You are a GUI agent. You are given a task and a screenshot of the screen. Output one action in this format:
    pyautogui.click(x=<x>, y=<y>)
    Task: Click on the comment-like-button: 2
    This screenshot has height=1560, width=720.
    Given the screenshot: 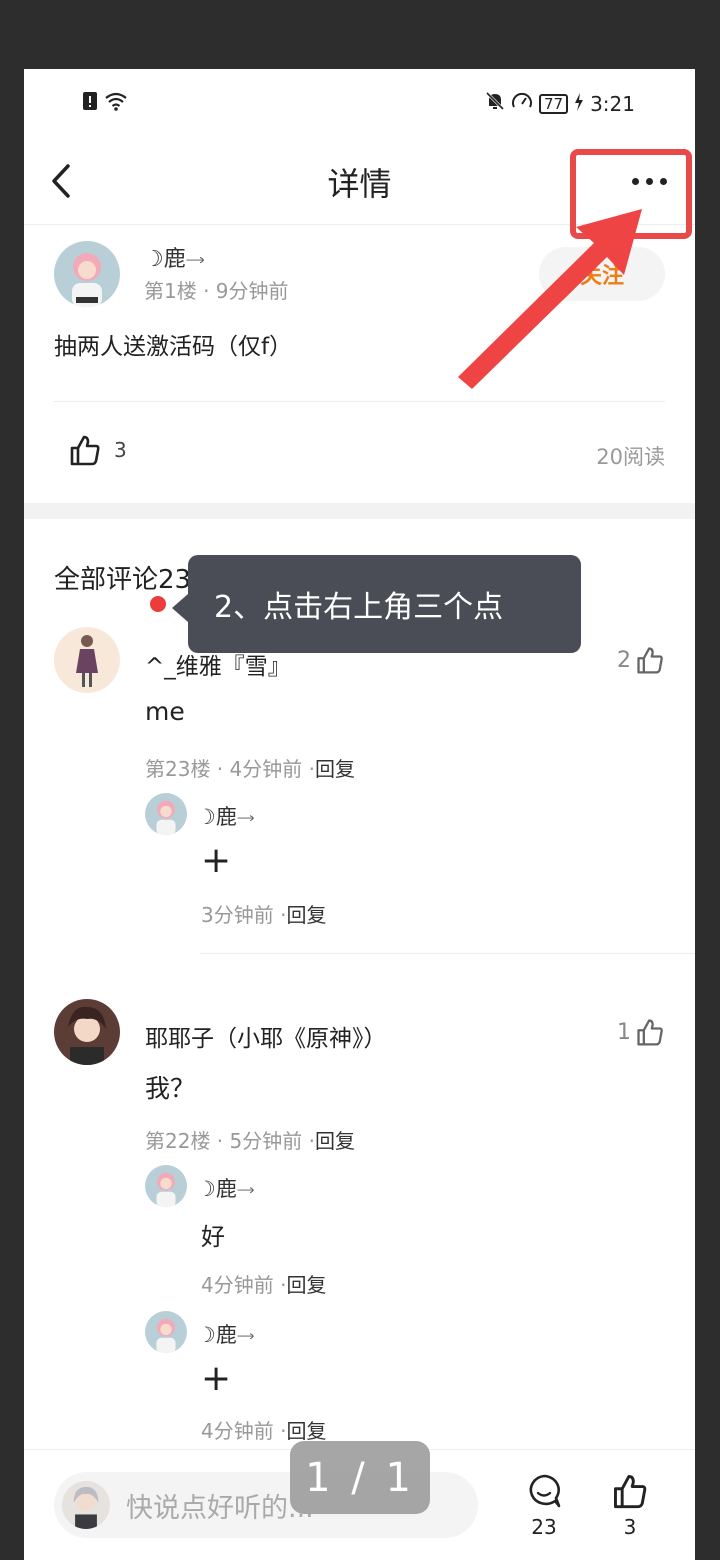 What is the action you would take?
    pyautogui.click(x=641, y=660)
    